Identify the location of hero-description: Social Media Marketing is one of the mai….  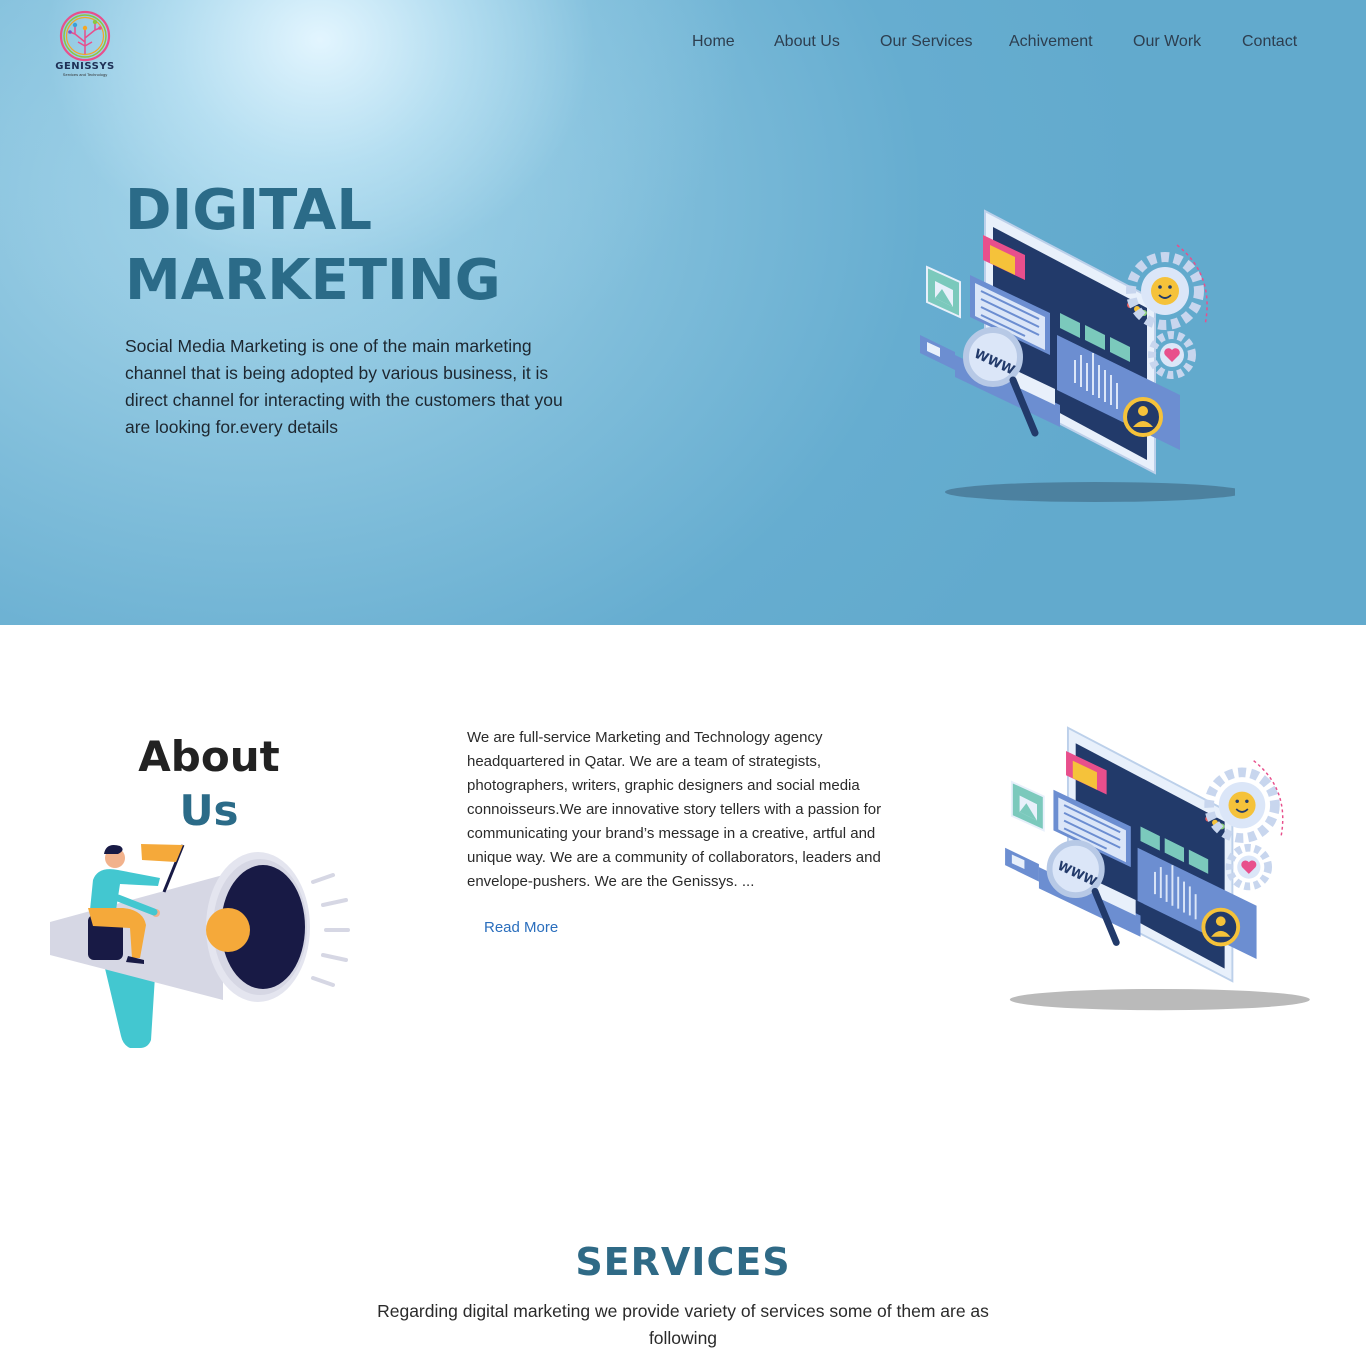
(344, 386).